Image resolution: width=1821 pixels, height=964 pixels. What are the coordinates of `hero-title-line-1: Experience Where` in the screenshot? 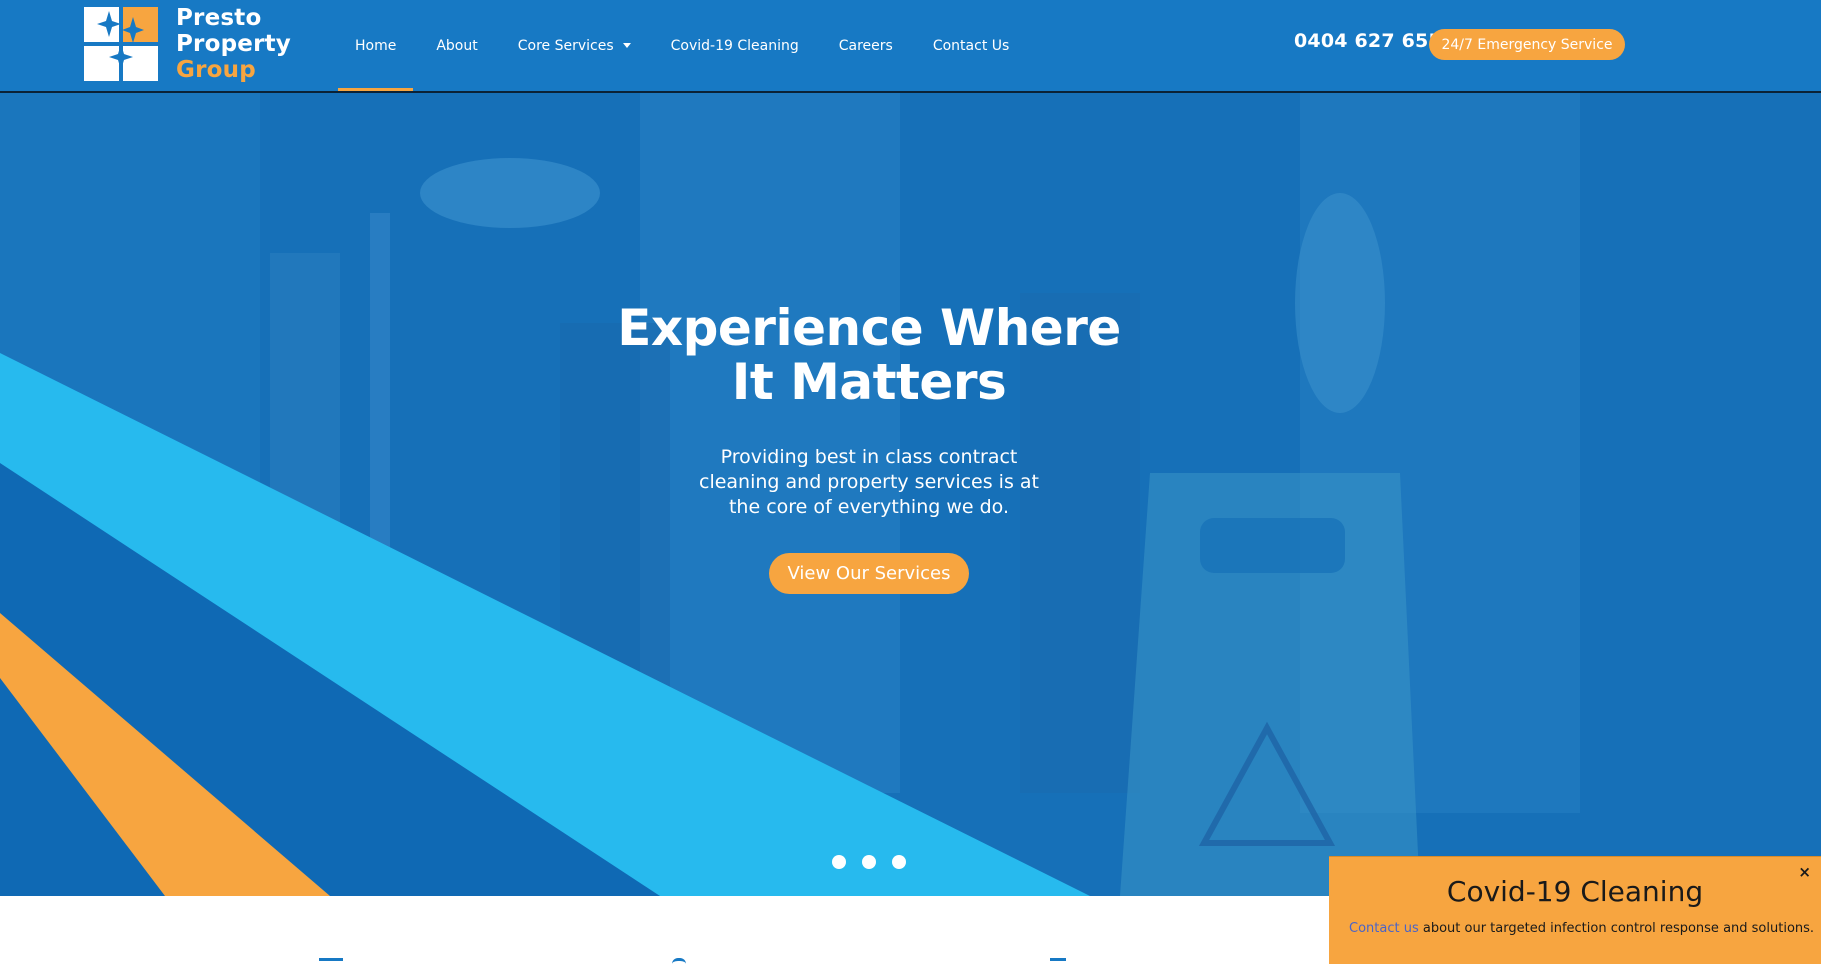 It's located at (869, 328).